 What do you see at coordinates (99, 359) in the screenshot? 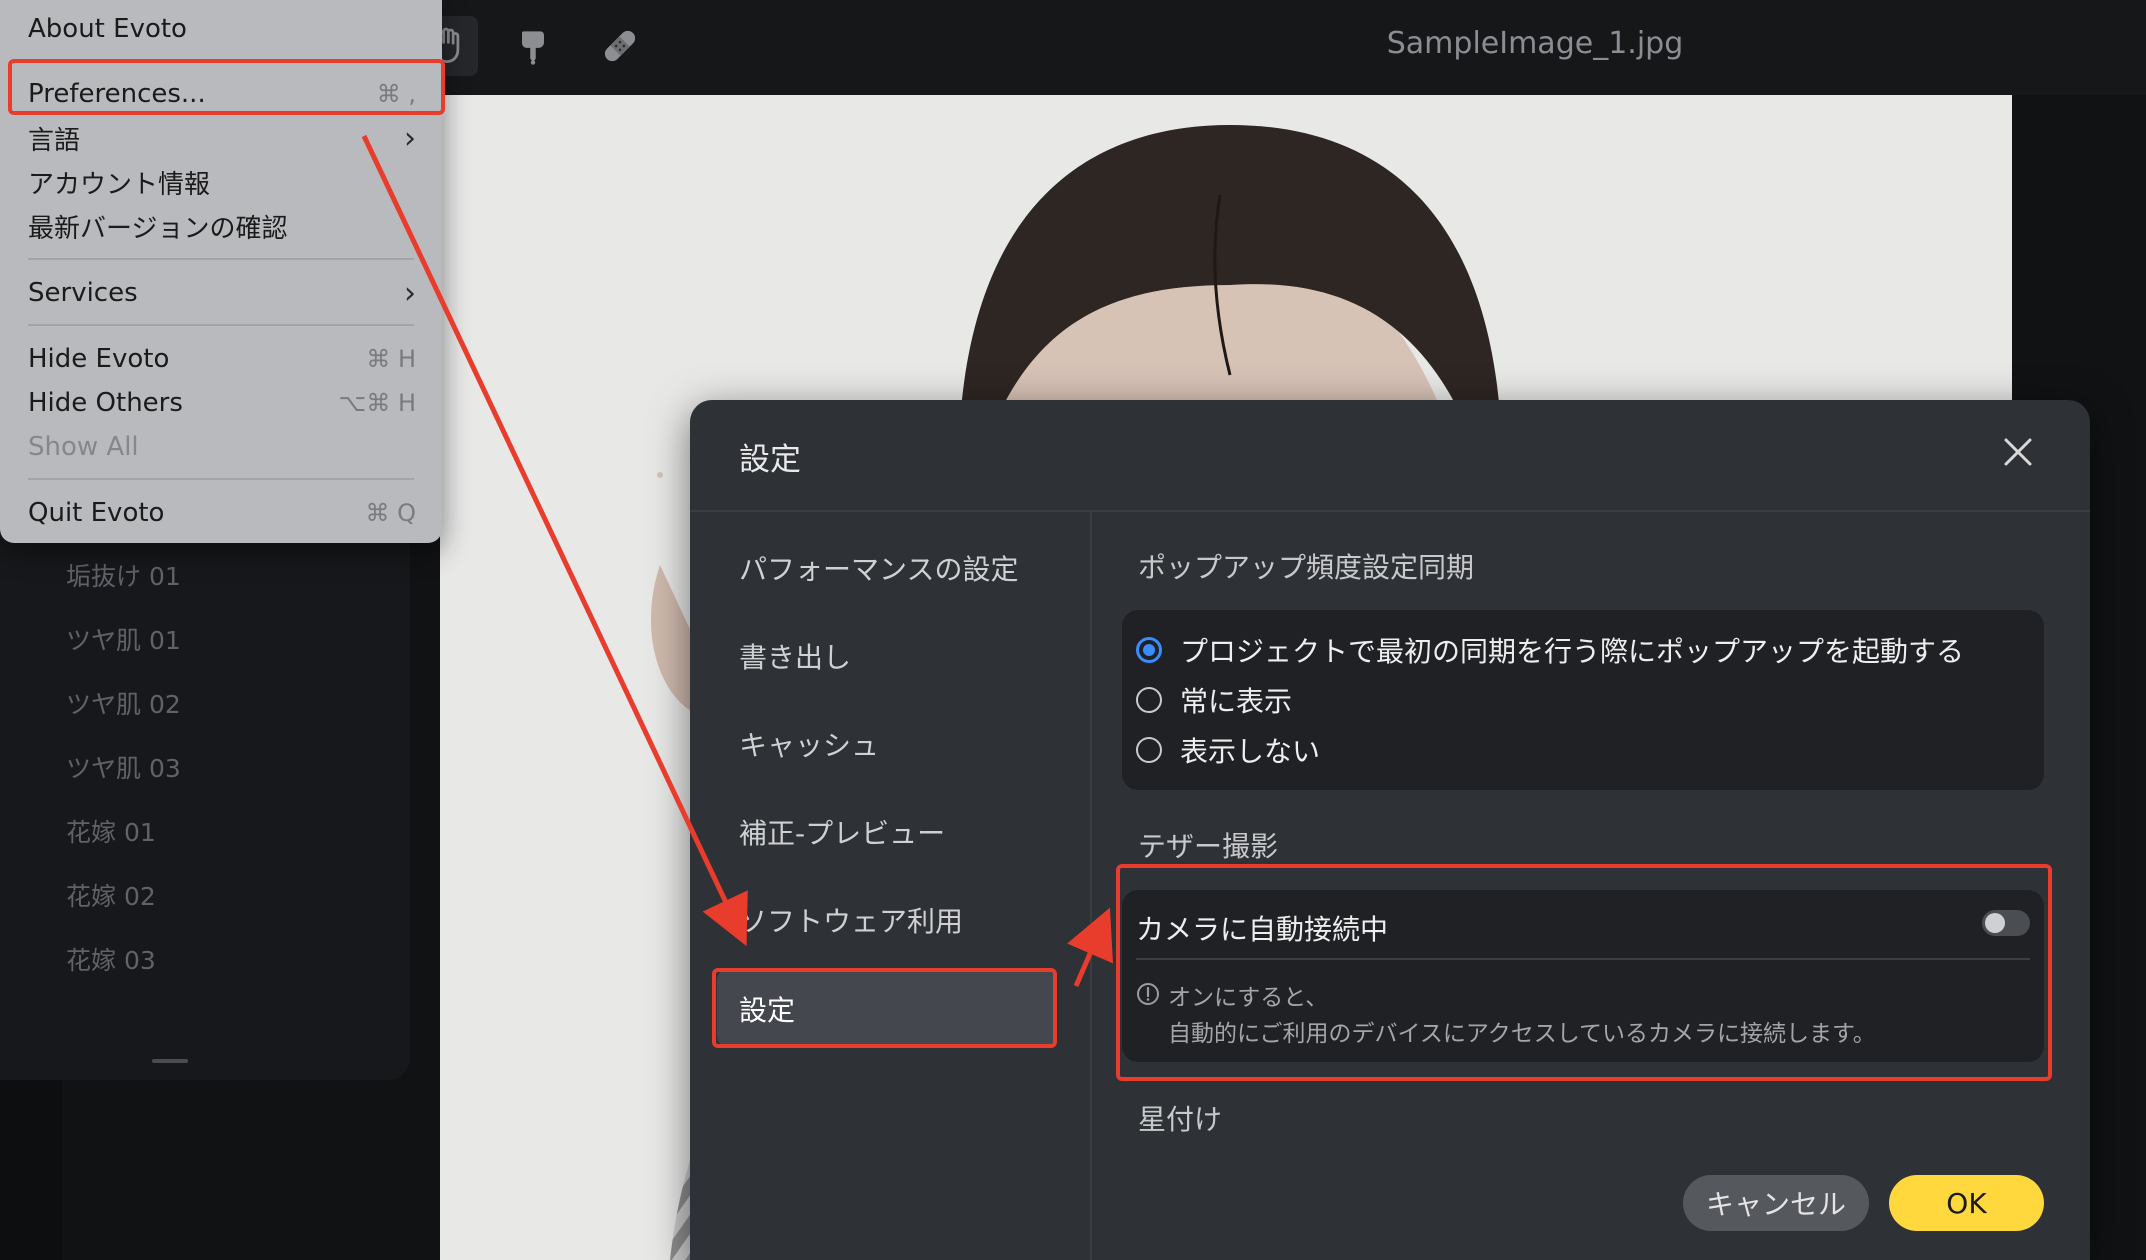
I see `menu-label: Hide Evoto` at bounding box center [99, 359].